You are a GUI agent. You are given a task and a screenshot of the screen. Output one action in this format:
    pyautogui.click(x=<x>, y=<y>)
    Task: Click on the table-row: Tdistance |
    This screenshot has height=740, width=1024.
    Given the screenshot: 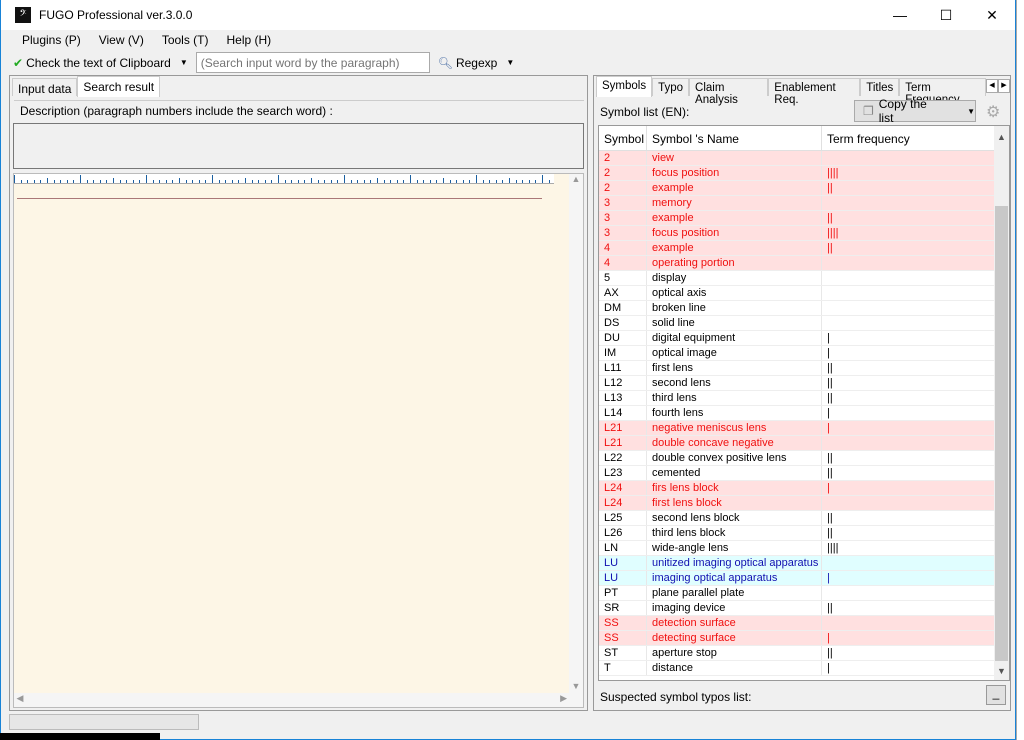 What is the action you would take?
    pyautogui.click(x=804, y=668)
    